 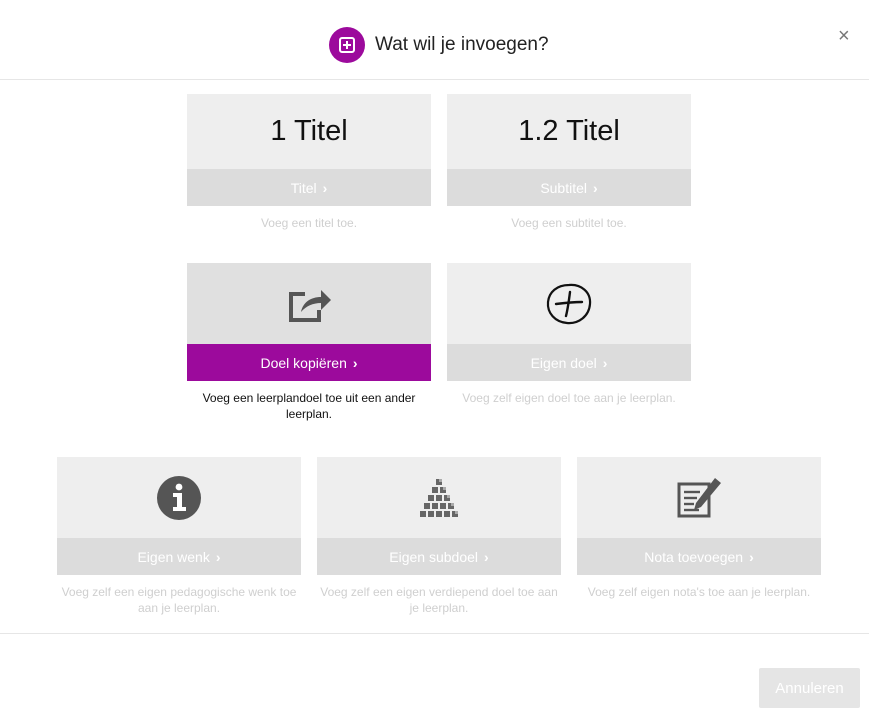 I want to click on card-description: Voeg een subtitel toe., so click(x=569, y=223).